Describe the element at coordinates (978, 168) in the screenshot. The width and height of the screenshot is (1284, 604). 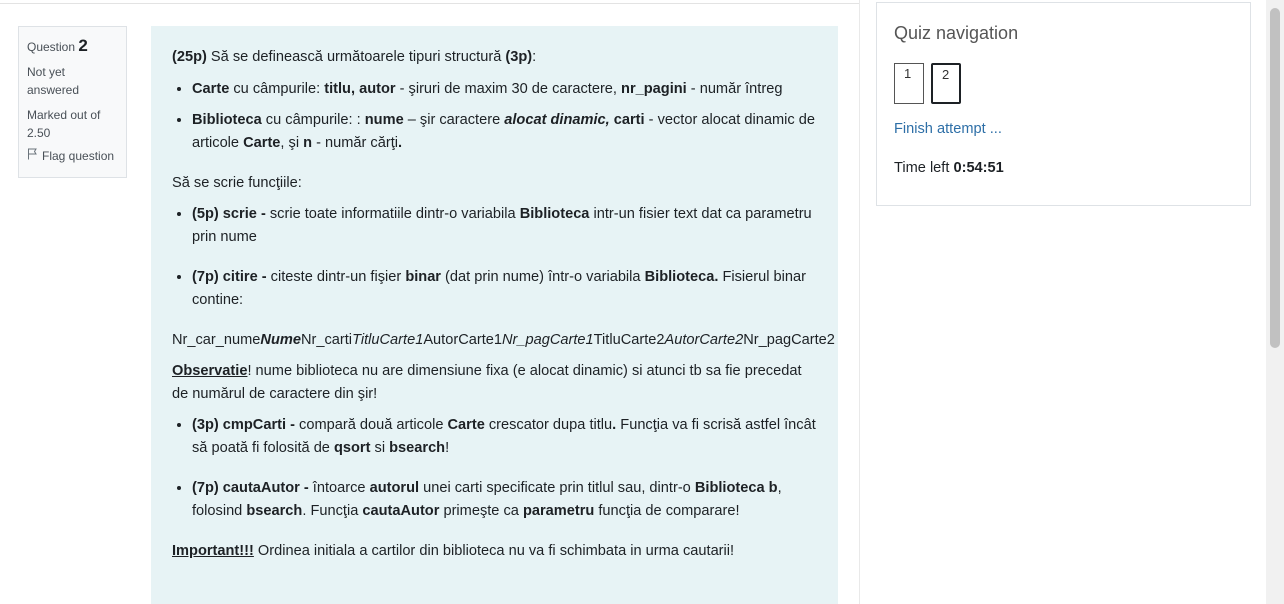
I see `time-left-value: 0:54:51` at that location.